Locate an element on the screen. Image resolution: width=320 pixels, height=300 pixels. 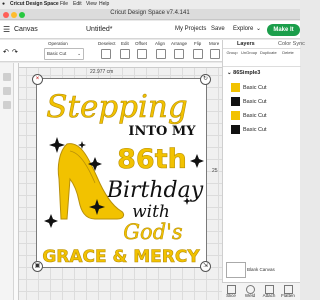
operation-value: Basic Cut is located at coordinates (57, 53).